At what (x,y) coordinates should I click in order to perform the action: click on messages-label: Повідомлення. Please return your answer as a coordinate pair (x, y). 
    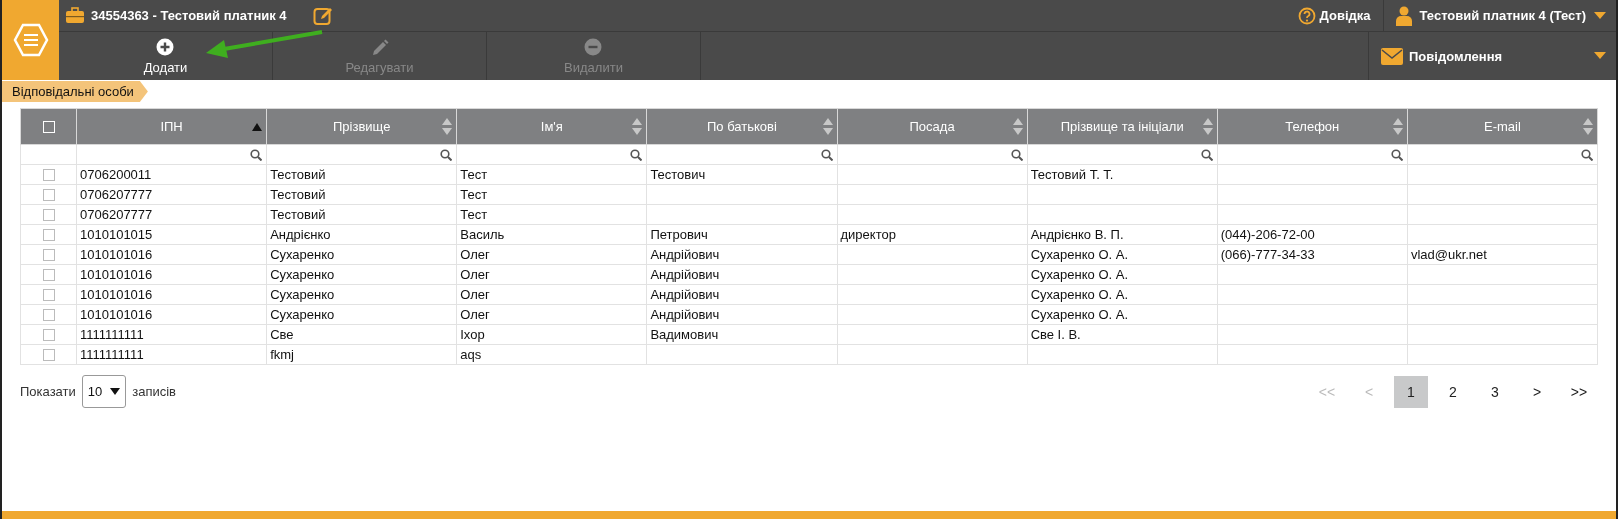
    Looking at the image, I should click on (1456, 56).